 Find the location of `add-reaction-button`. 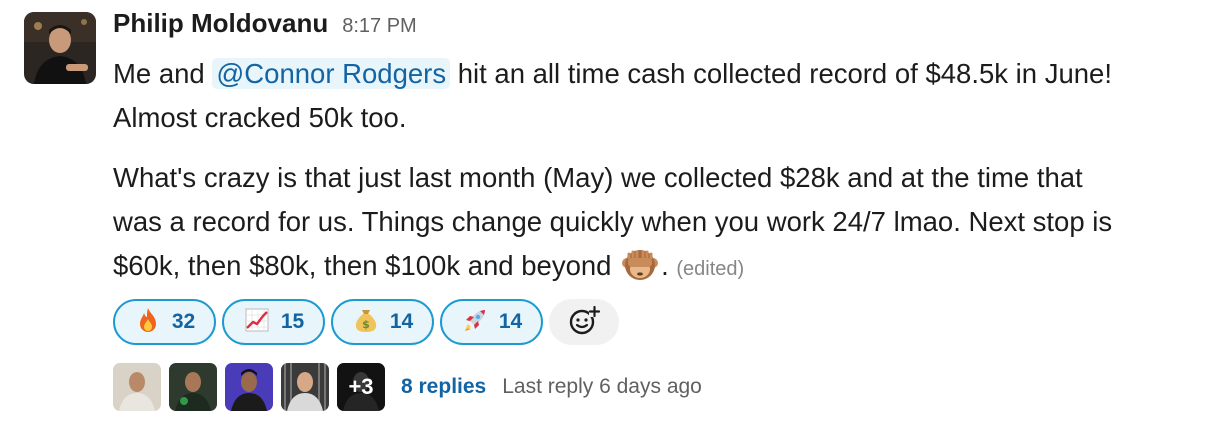

add-reaction-button is located at coordinates (584, 322).